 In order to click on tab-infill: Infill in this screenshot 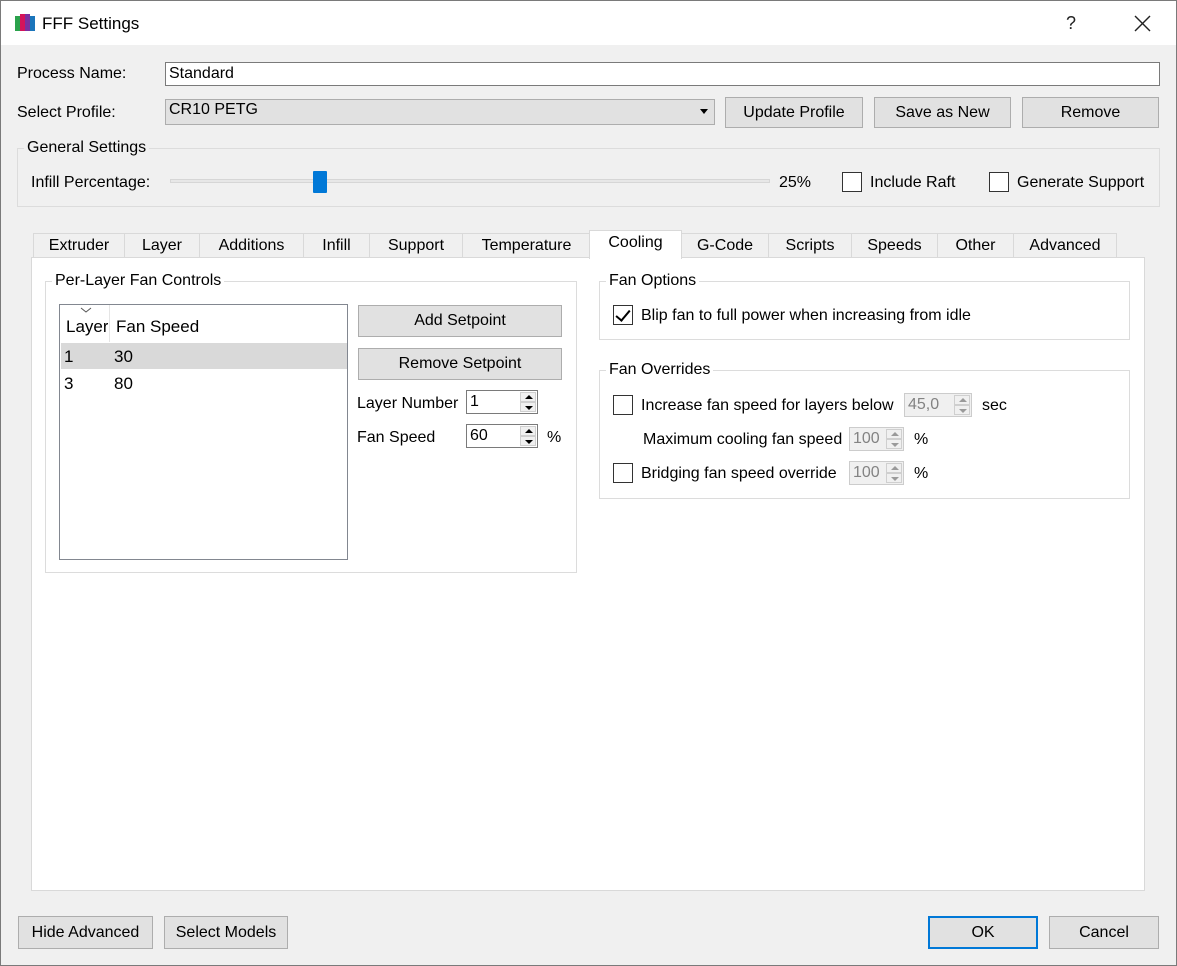, I will do `click(336, 245)`.